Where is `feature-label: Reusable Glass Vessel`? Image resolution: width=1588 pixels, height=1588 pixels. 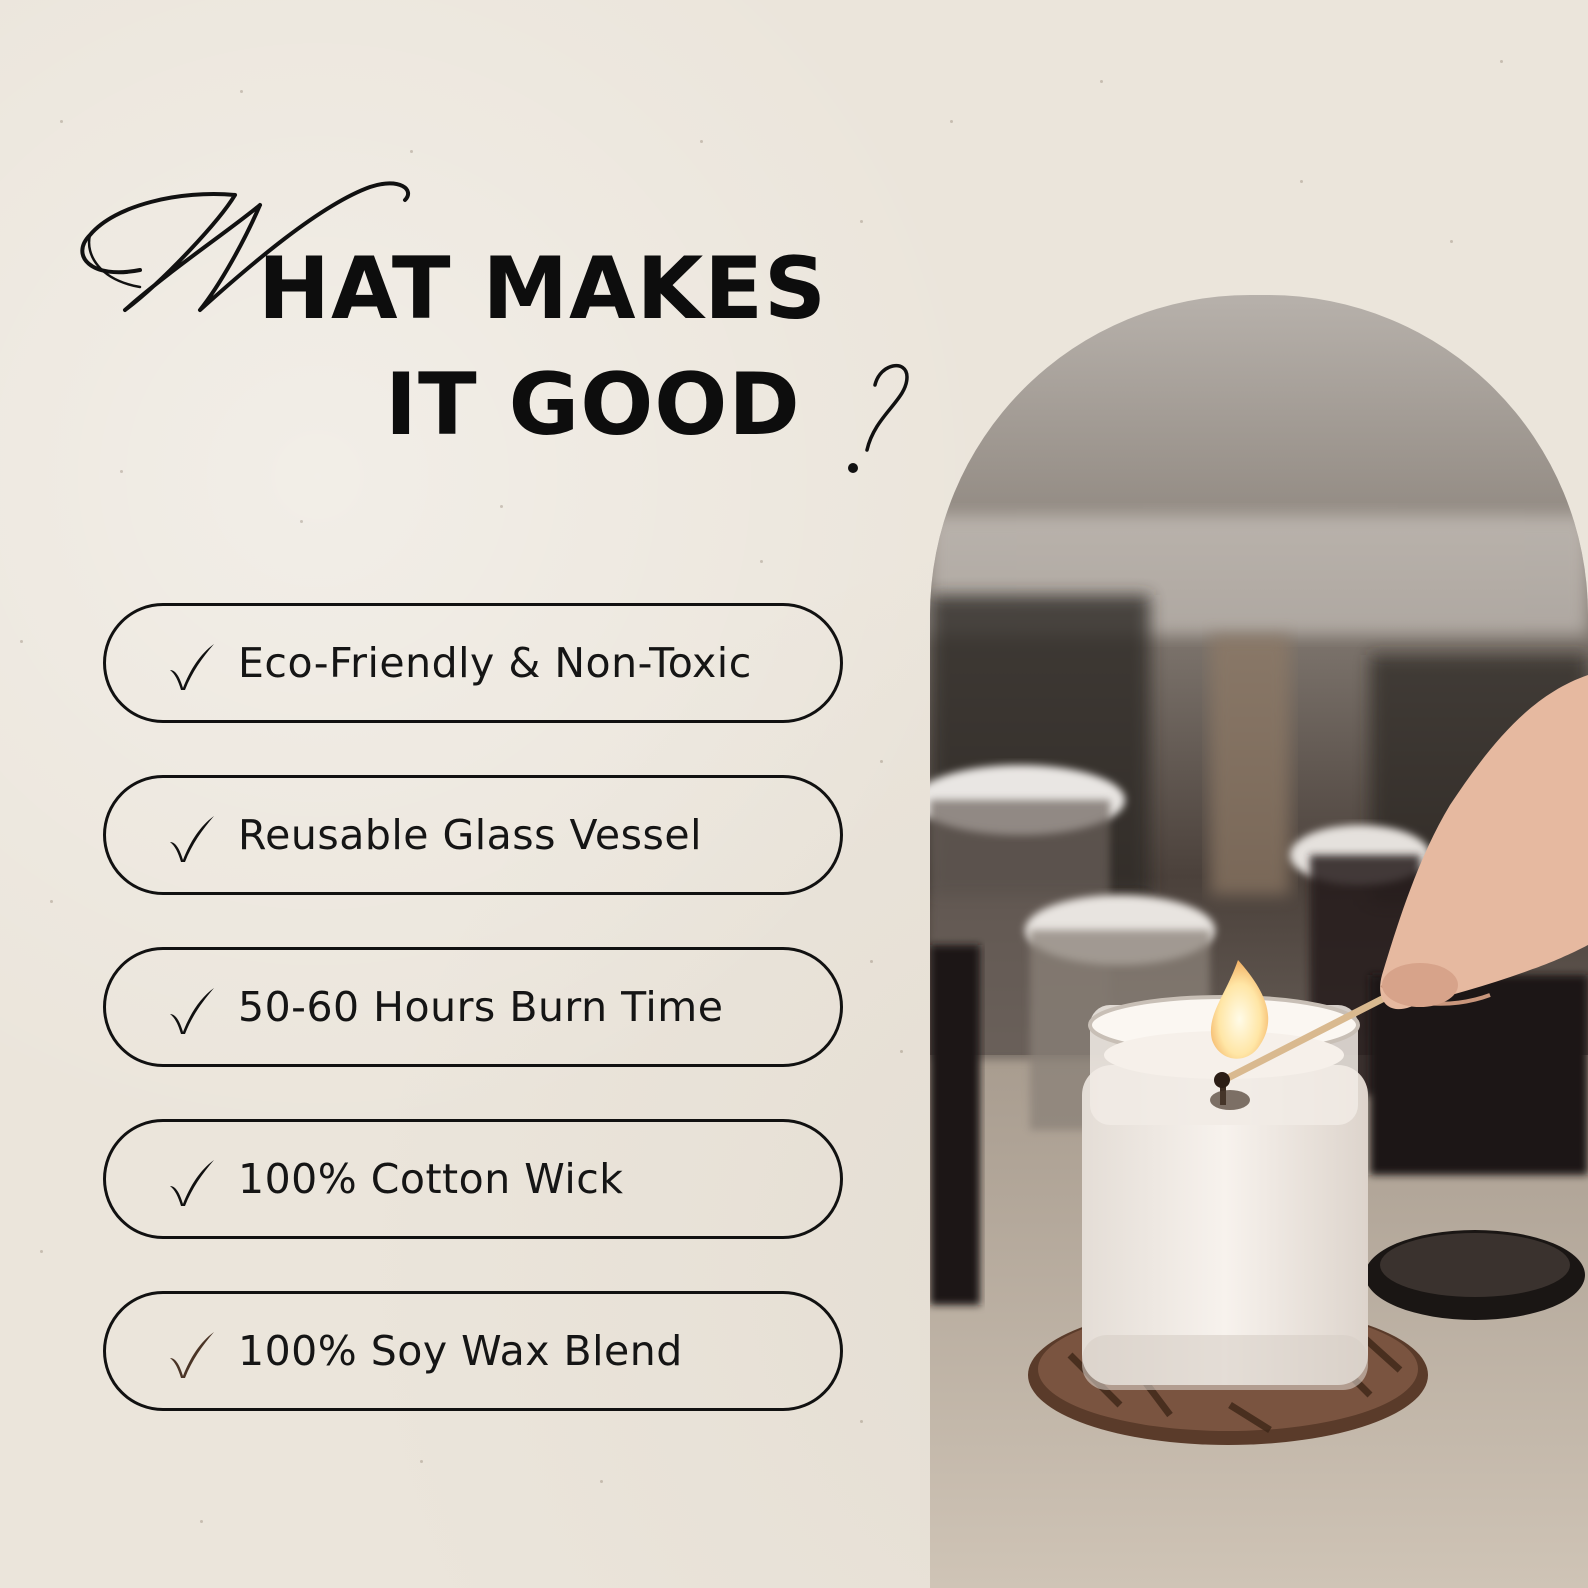 feature-label: Reusable Glass Vessel is located at coordinates (470, 835).